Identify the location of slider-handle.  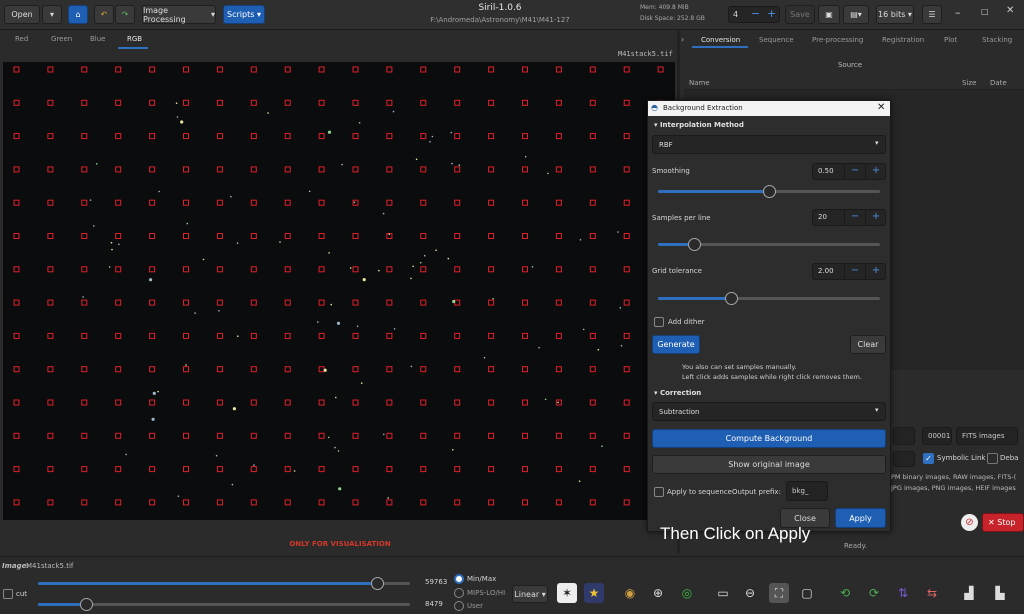
(769, 191).